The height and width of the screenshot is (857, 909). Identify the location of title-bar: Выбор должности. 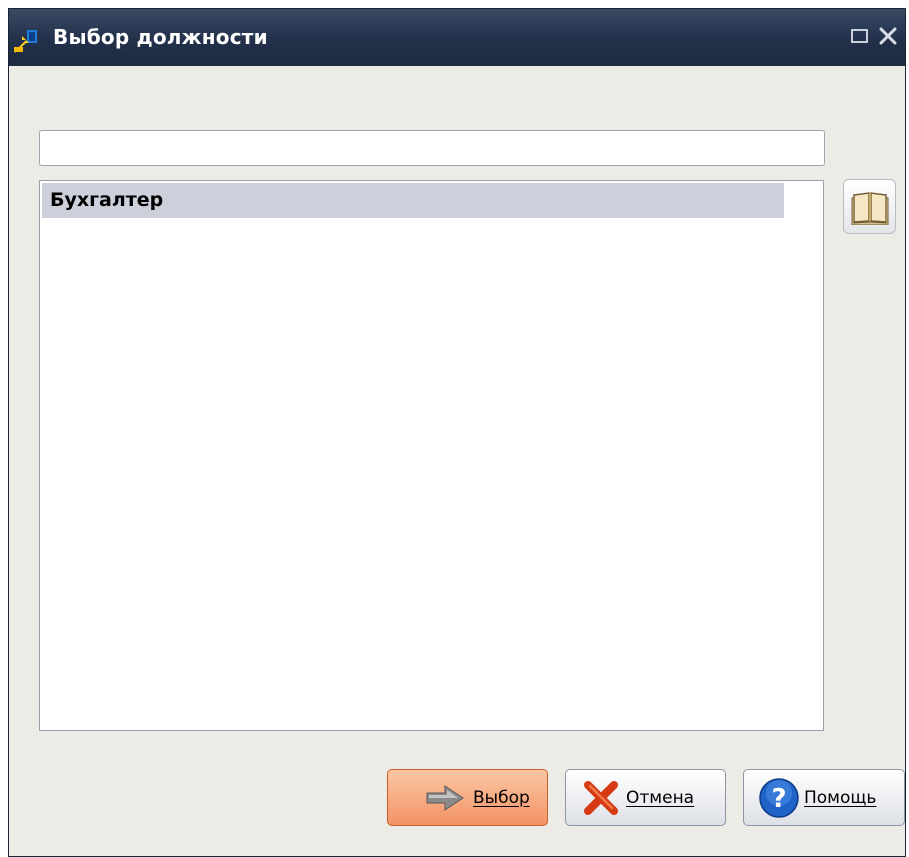
(457, 37).